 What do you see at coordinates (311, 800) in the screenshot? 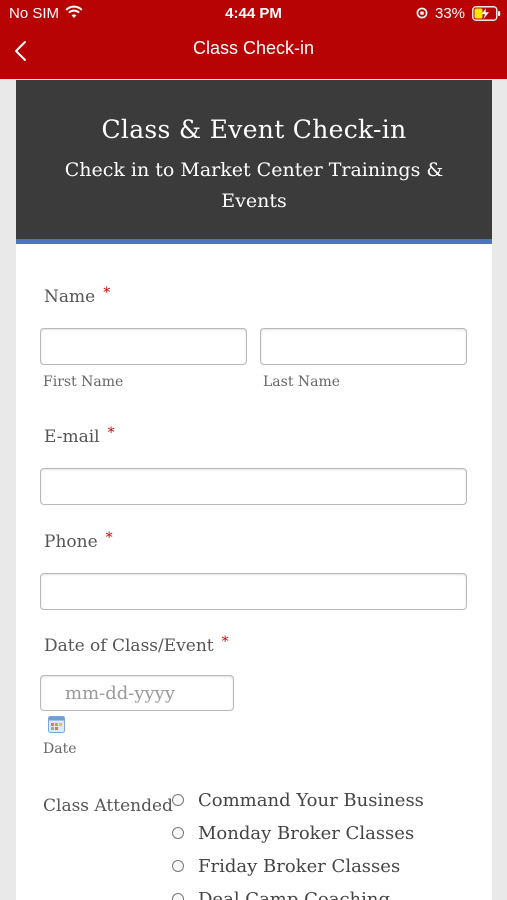
I see `class-option-label: Command Your Business` at bounding box center [311, 800].